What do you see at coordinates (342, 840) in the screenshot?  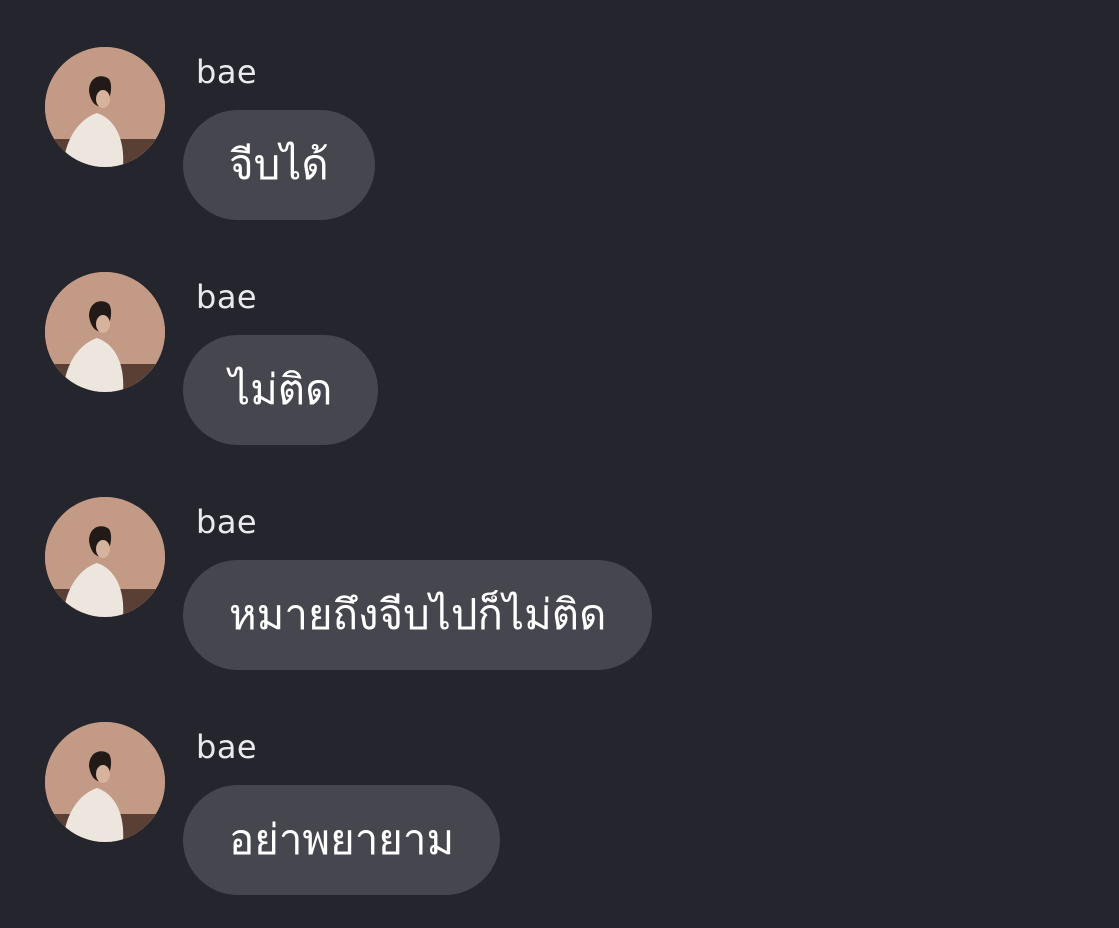 I see `message-bubble: อย่าพยายาม` at bounding box center [342, 840].